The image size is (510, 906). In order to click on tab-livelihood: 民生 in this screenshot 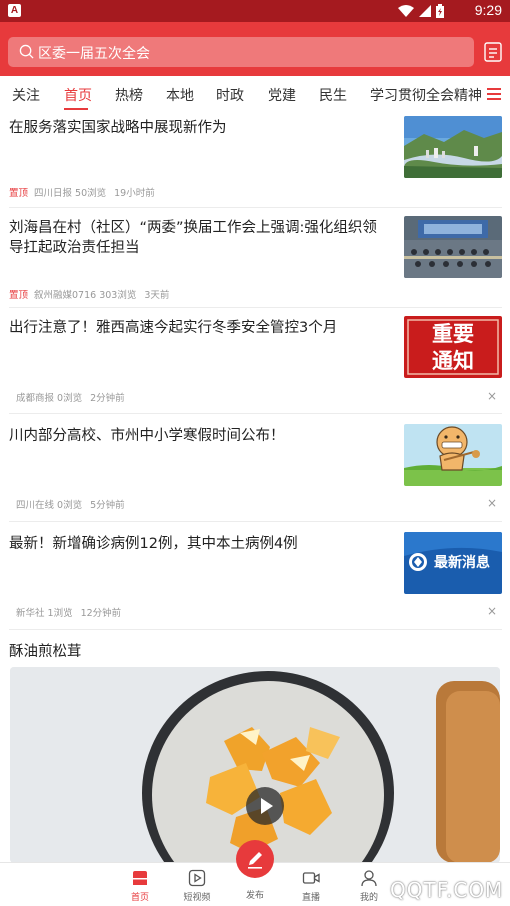, I will do `click(333, 95)`.